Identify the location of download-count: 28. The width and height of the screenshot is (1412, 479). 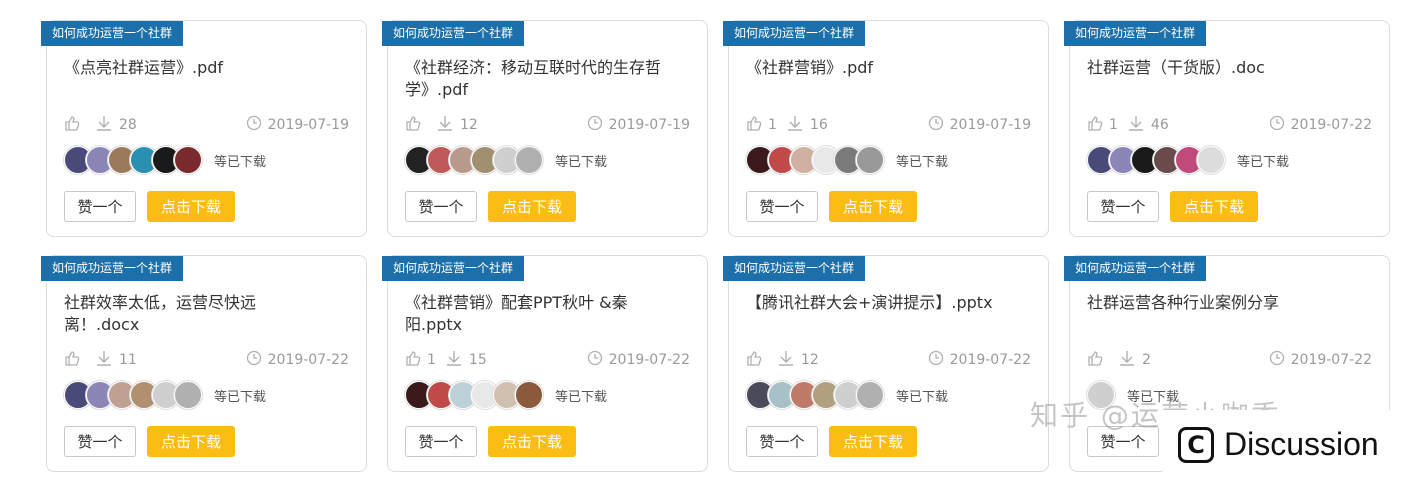
(116, 125).